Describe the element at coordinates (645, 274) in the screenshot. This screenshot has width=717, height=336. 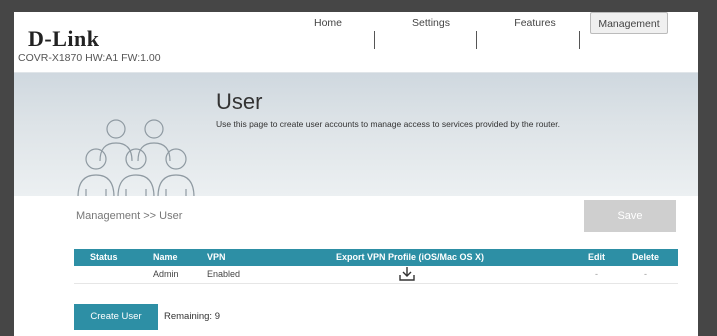
I see `delete-button: -` at that location.